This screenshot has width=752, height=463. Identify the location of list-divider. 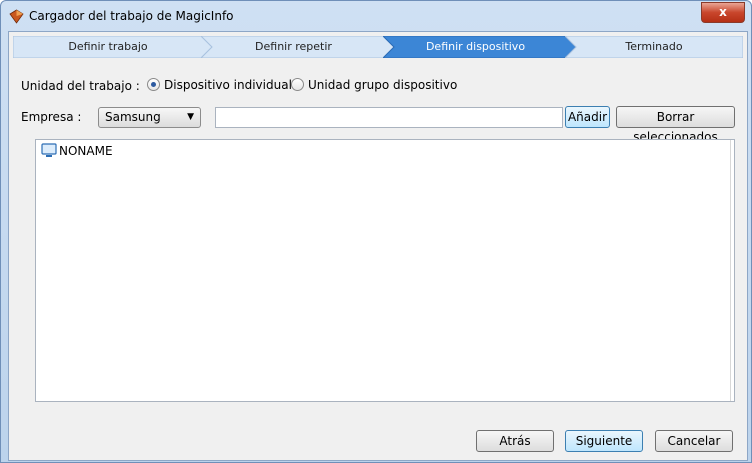
(730, 270).